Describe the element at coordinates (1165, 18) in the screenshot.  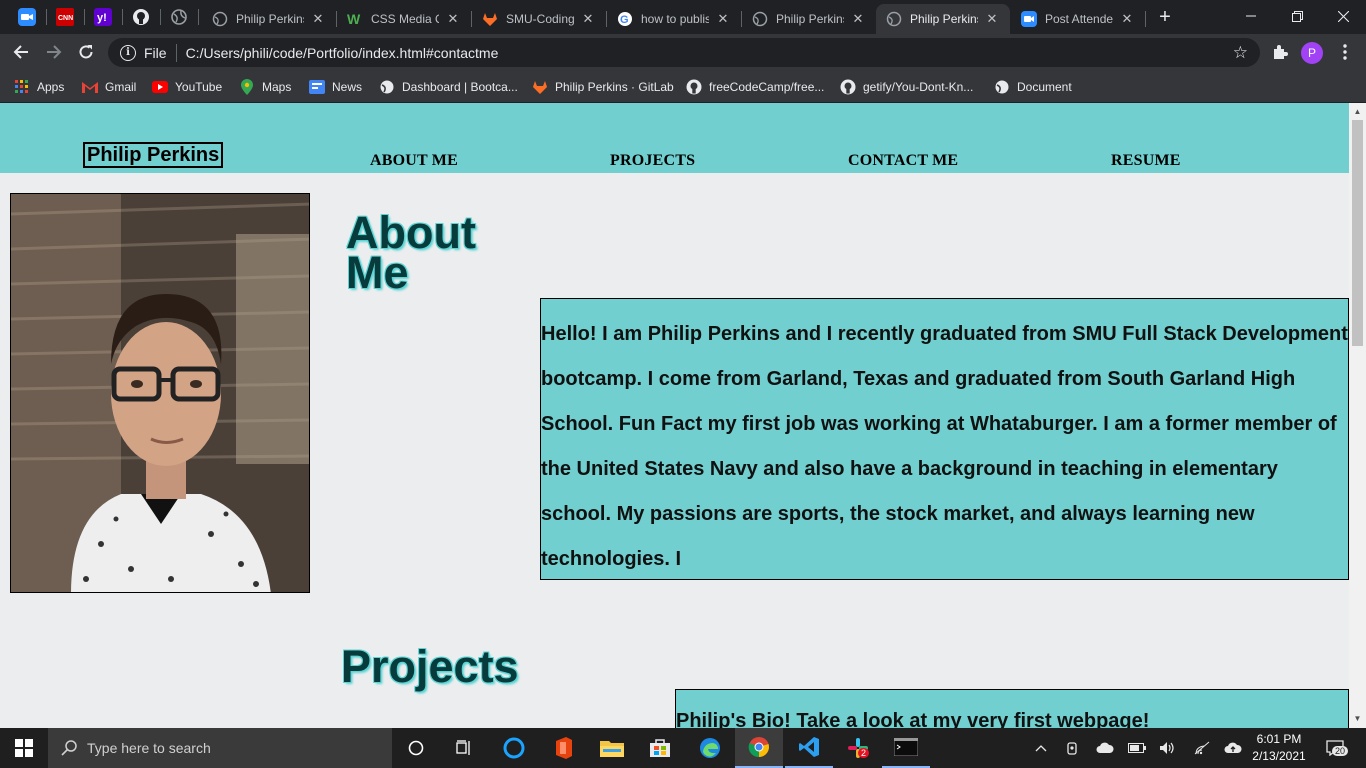
I see `new-tab-button: +` at that location.